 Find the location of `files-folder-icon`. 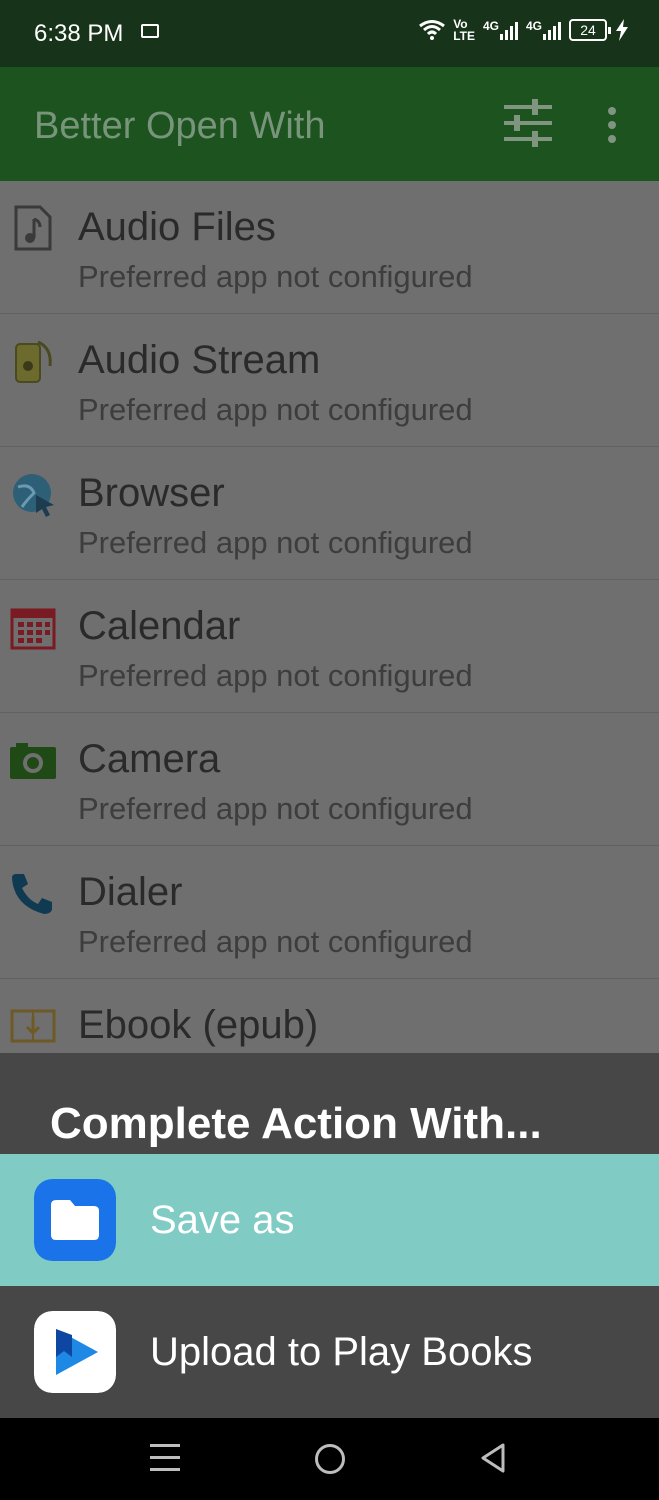

files-folder-icon is located at coordinates (75, 1220).